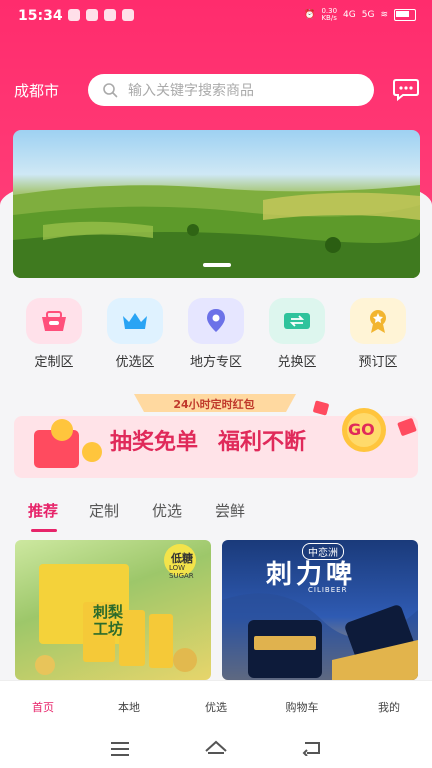  Describe the element at coordinates (389, 707) in the screenshot. I see `nav-mine: 我的` at that location.